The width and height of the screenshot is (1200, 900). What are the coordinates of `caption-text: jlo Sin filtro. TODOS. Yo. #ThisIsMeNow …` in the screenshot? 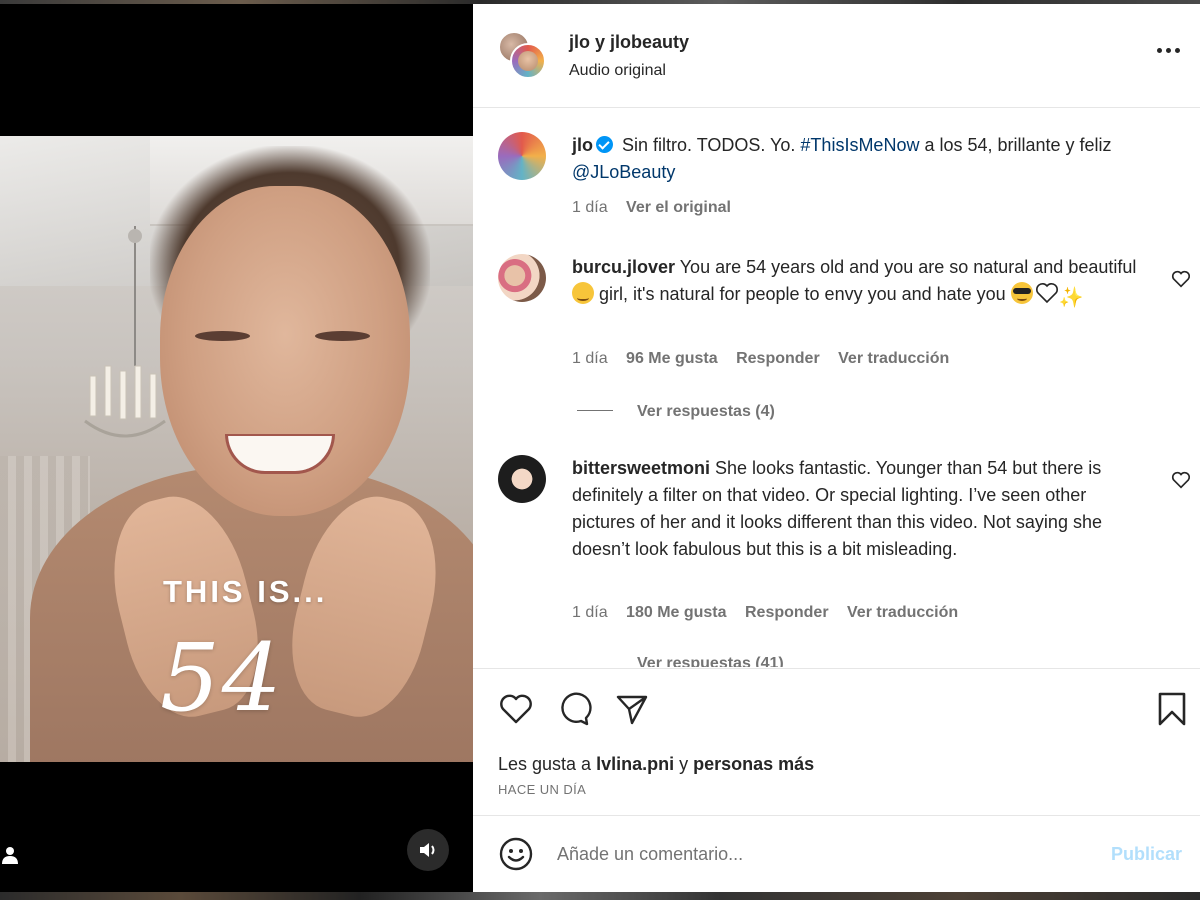 It's located at (862, 159).